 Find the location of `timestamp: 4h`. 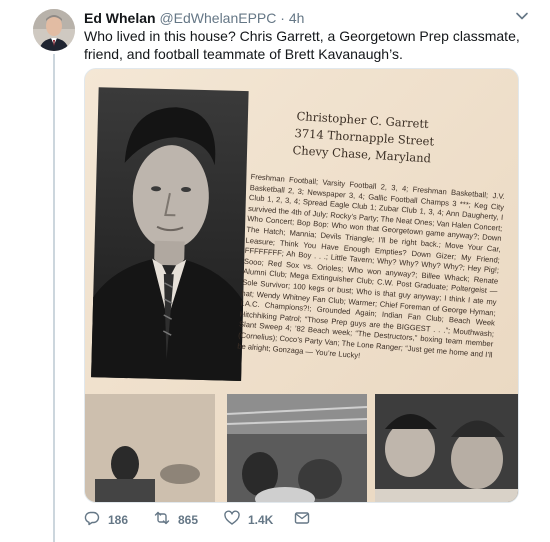

timestamp: 4h is located at coordinates (297, 18).